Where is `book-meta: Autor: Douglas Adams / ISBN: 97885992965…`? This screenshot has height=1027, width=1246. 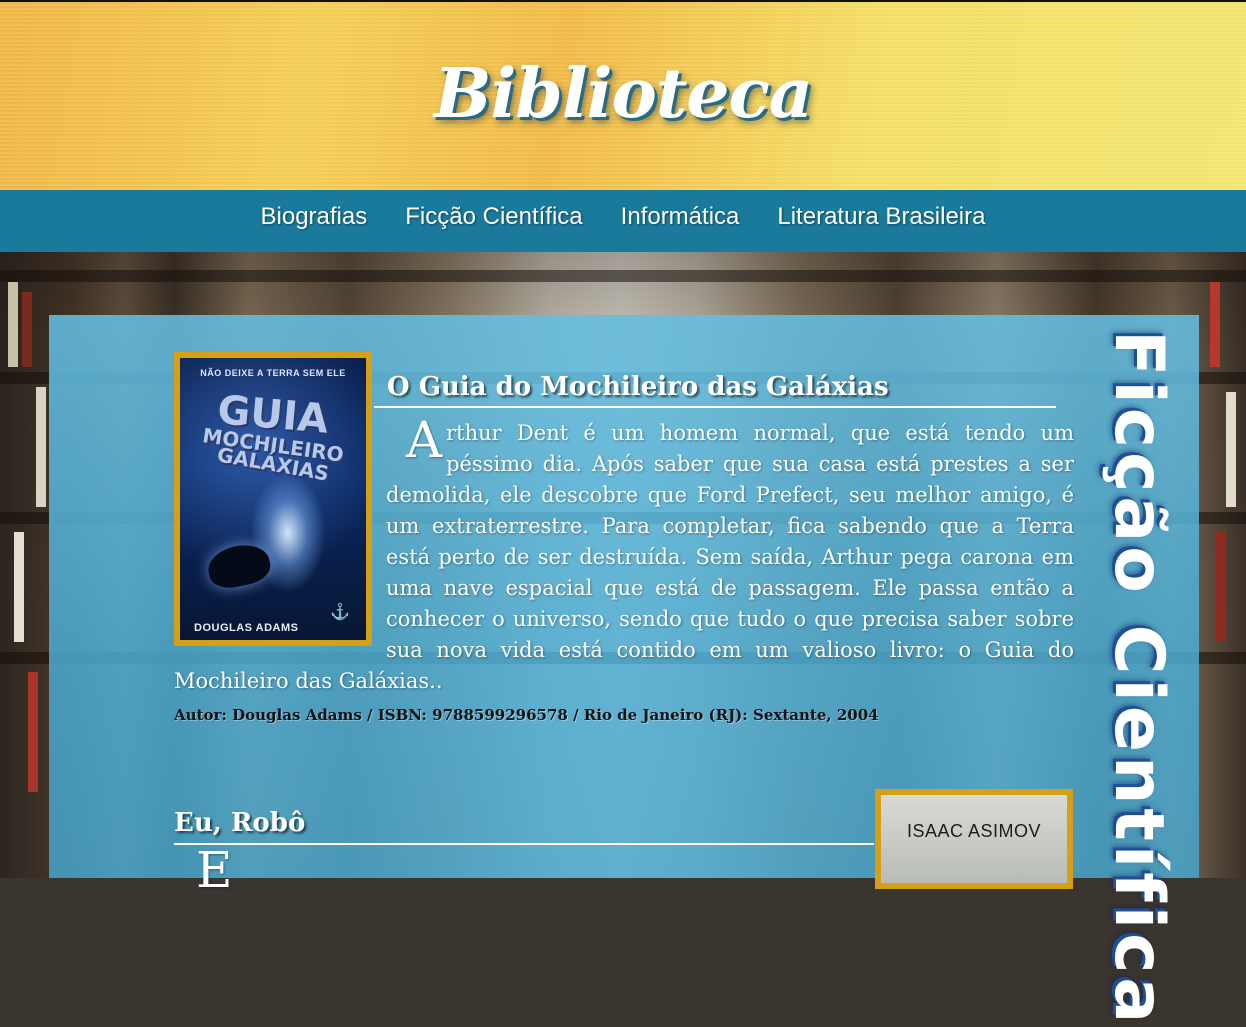 book-meta: Autor: Douglas Adams / ISBN: 97885992965… is located at coordinates (526, 715).